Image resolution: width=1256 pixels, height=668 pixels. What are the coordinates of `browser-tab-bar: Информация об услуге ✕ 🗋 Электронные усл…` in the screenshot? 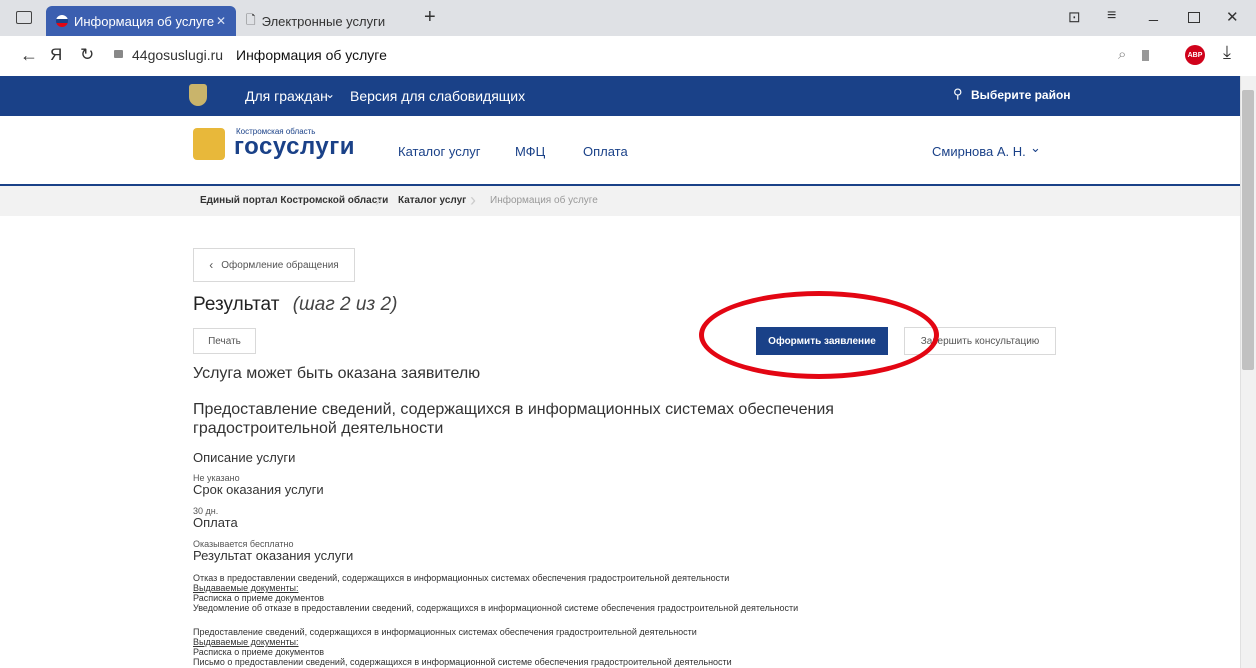 It's located at (628, 18).